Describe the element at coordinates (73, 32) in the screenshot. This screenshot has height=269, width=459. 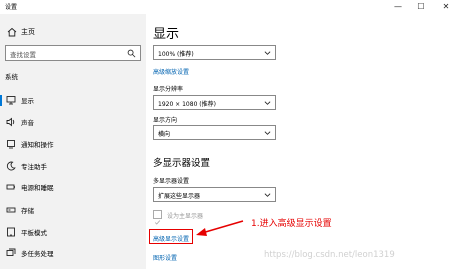
I see `sidebar-home: 主页` at that location.